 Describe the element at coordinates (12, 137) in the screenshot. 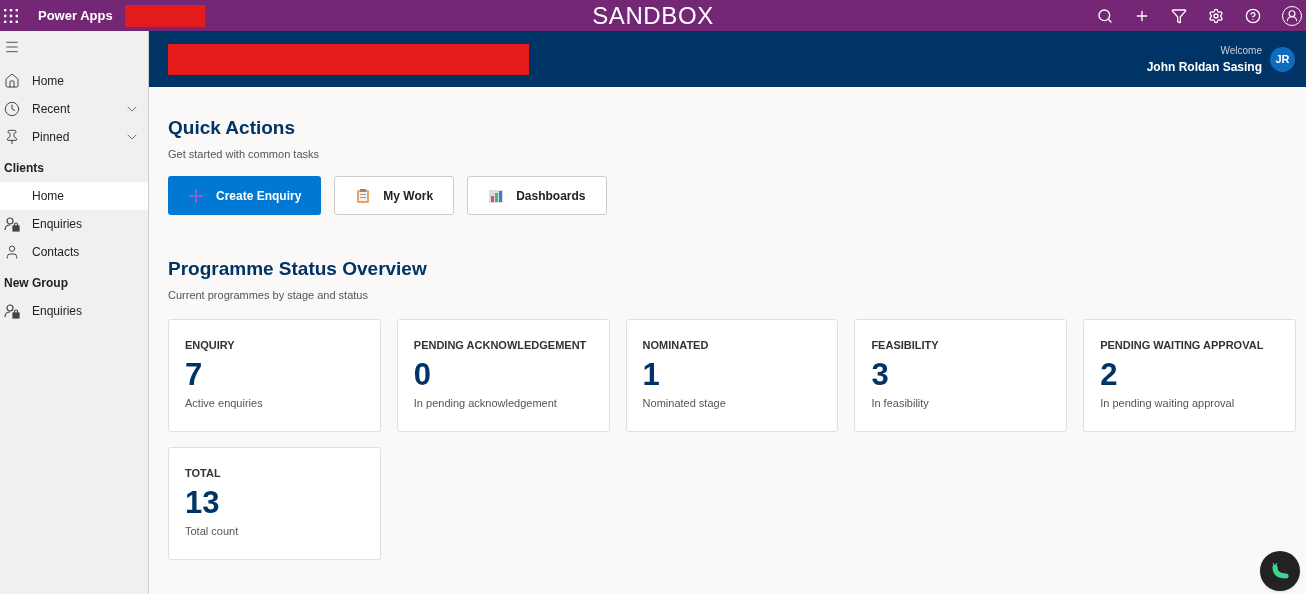

I see `pin-icon` at that location.